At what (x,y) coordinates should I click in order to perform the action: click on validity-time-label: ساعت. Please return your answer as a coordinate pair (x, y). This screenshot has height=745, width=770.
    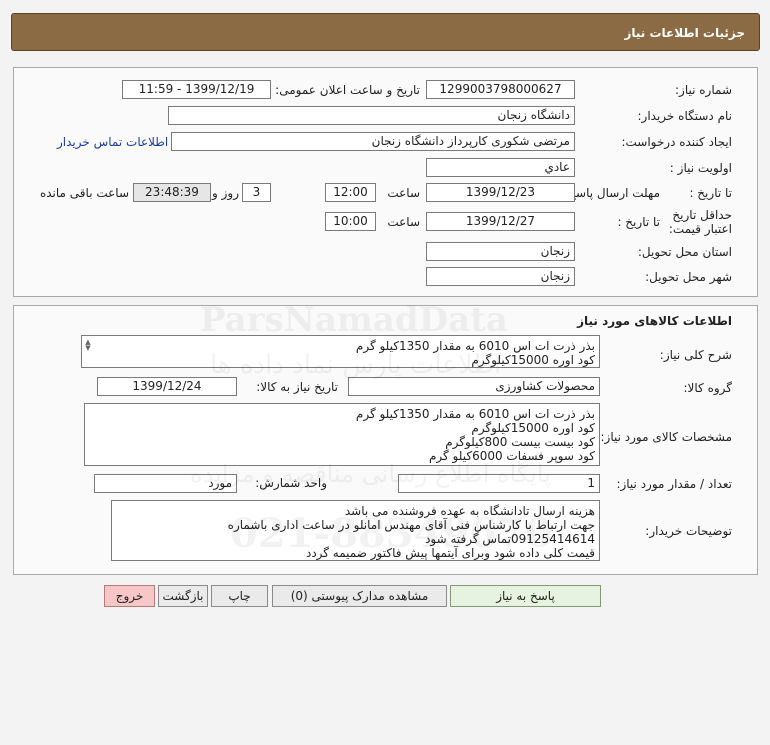
    Looking at the image, I should click on (403, 222).